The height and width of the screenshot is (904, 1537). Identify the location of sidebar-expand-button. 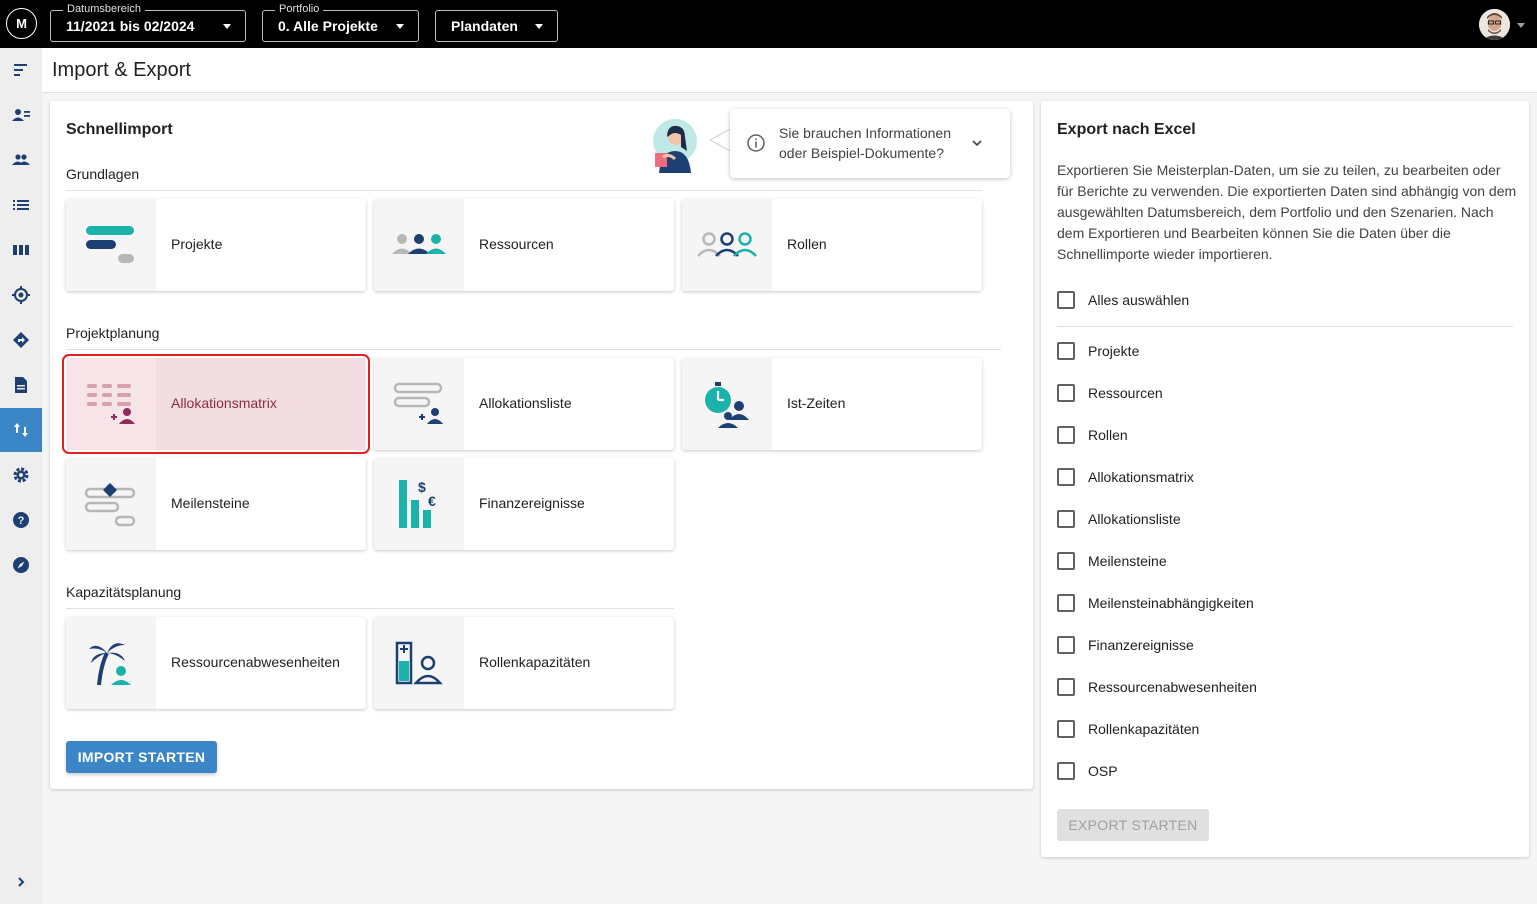
(21, 882).